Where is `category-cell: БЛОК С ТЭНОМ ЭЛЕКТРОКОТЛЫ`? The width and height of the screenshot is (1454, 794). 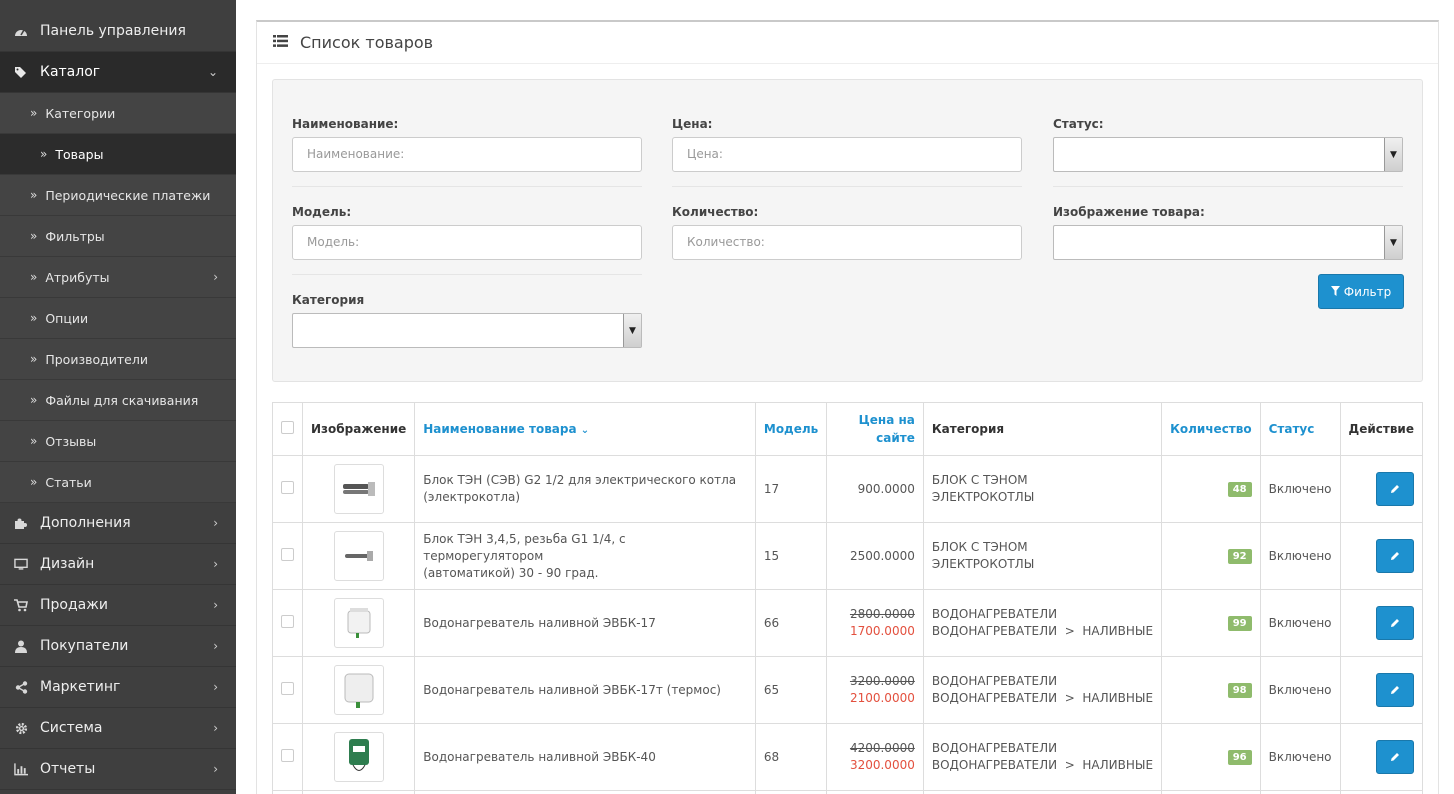 category-cell: БЛОК С ТЭНОМ ЭЛЕКТРОКОТЛЫ is located at coordinates (1042, 489).